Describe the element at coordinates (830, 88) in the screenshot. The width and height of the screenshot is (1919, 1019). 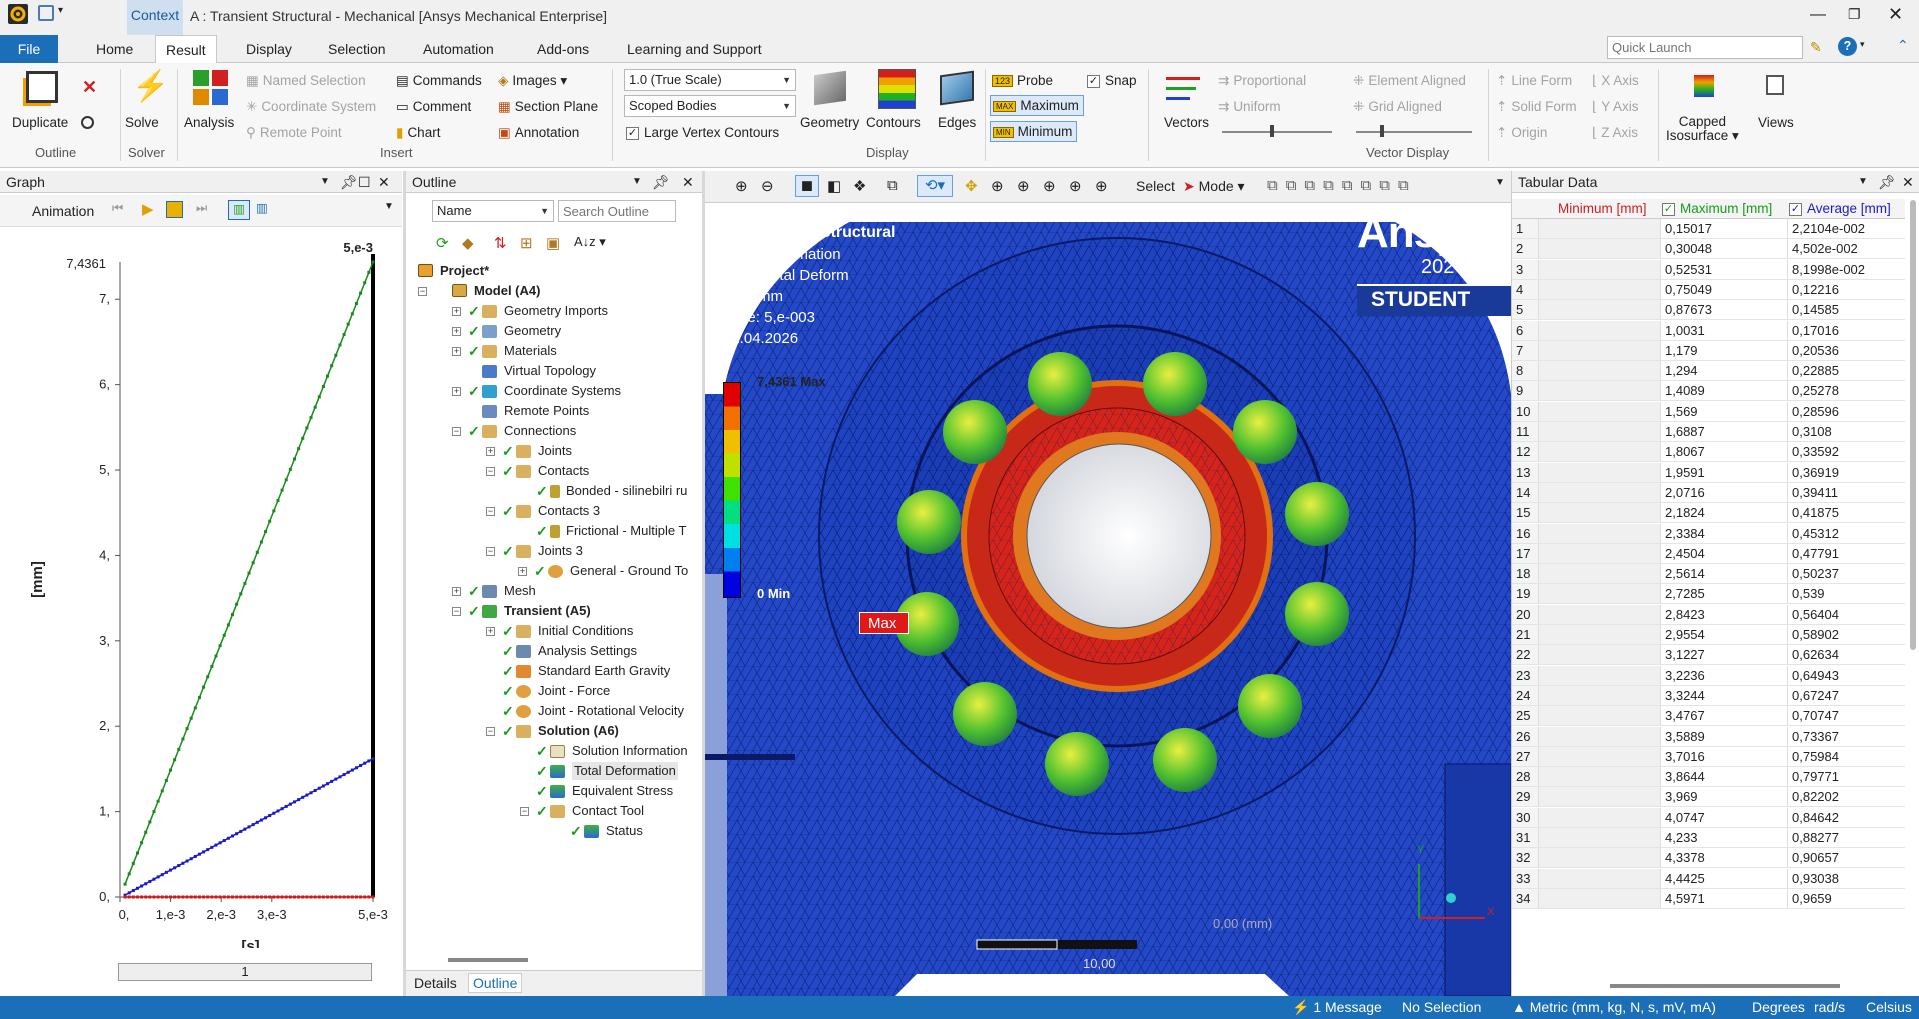
I see `geometry-display-icon` at that location.